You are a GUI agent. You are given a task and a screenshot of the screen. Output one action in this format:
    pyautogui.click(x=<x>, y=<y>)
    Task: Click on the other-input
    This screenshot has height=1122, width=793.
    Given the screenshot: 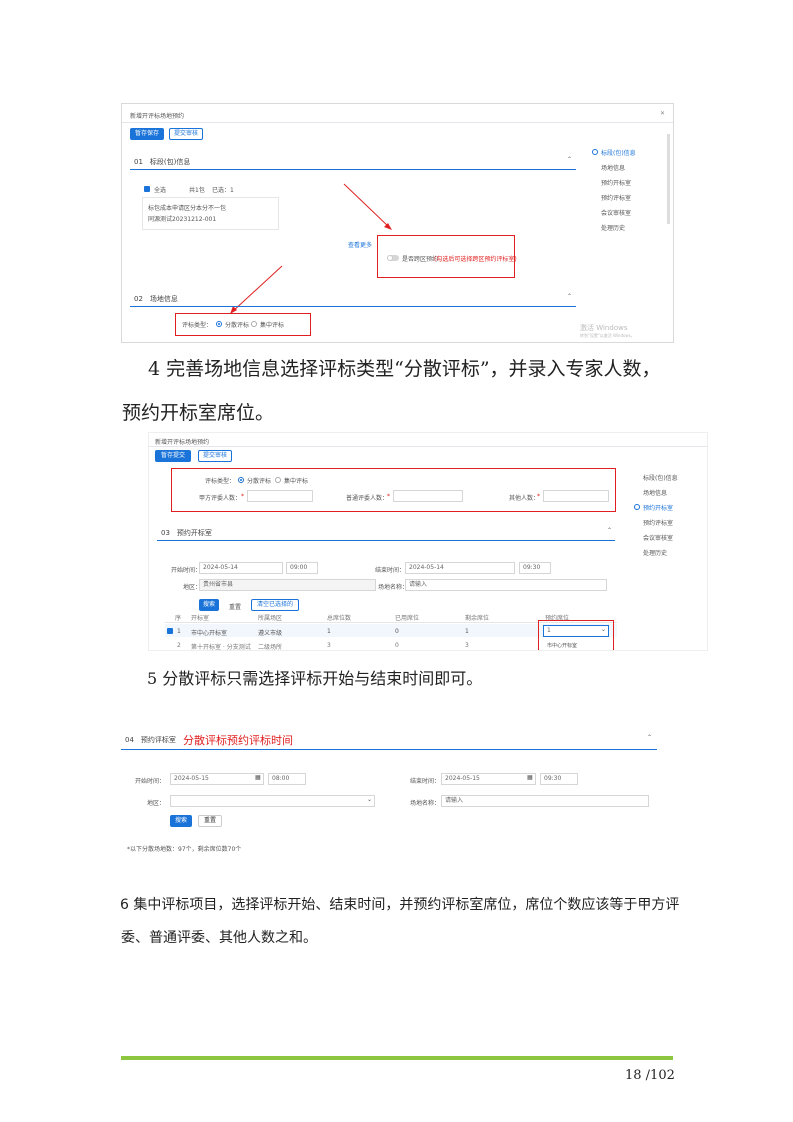 What is the action you would take?
    pyautogui.click(x=576, y=496)
    